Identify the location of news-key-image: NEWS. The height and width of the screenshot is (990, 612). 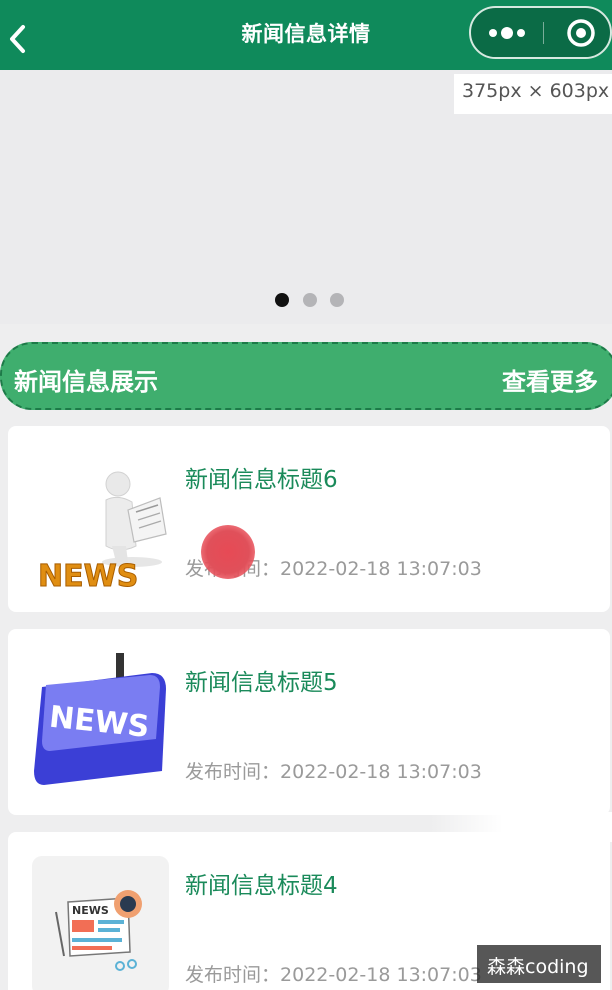
(100, 723).